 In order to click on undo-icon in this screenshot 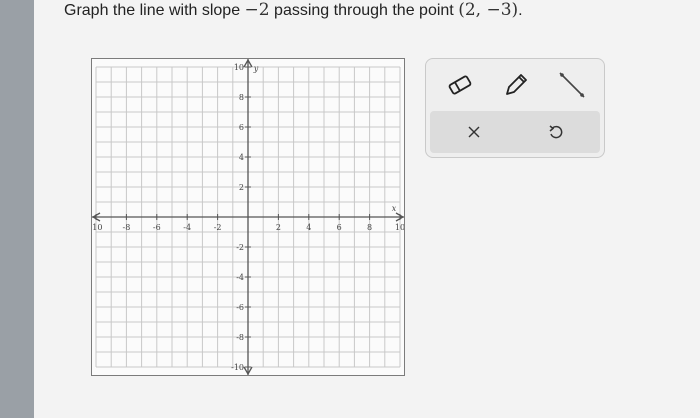, I will do `click(556, 132)`.